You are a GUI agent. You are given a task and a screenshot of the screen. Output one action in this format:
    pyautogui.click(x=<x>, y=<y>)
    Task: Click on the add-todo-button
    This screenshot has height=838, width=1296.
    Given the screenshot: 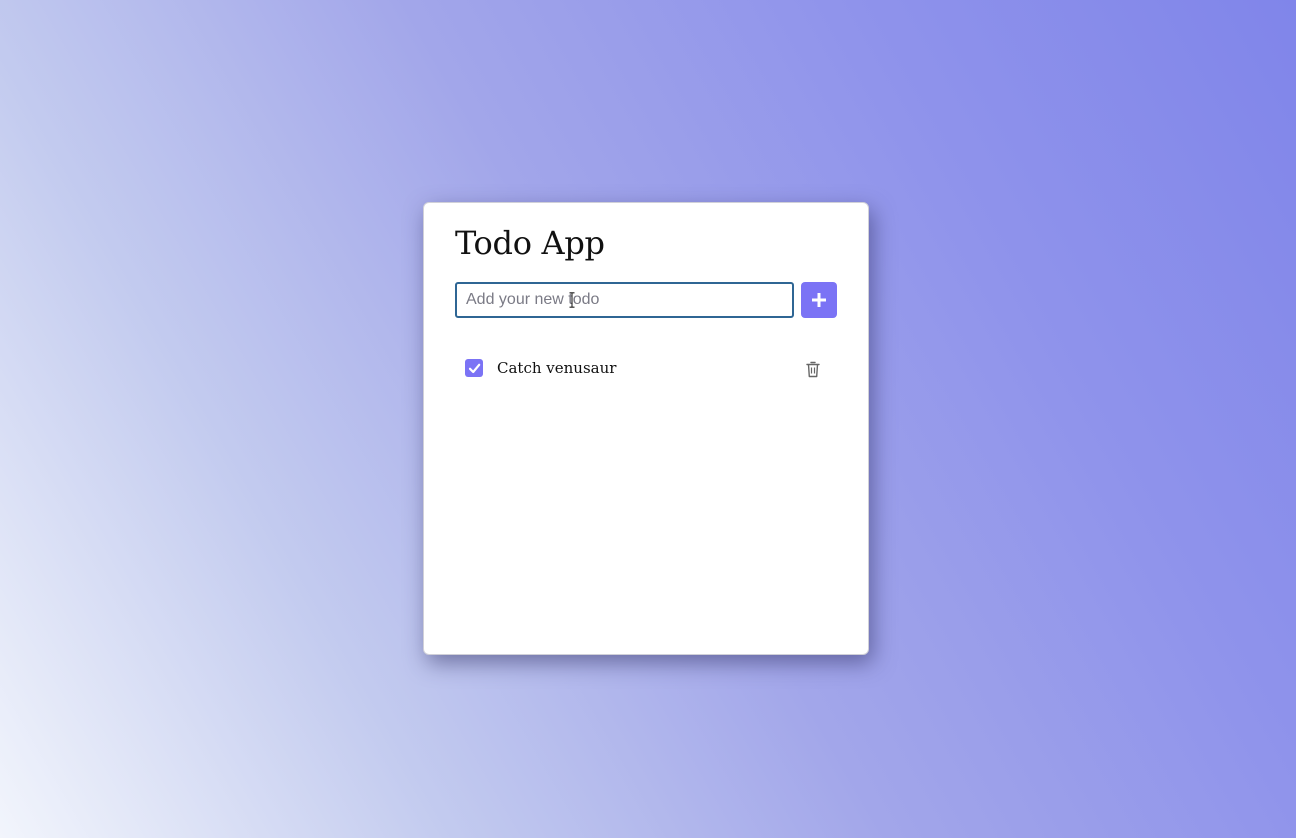 What is the action you would take?
    pyautogui.click(x=819, y=300)
    